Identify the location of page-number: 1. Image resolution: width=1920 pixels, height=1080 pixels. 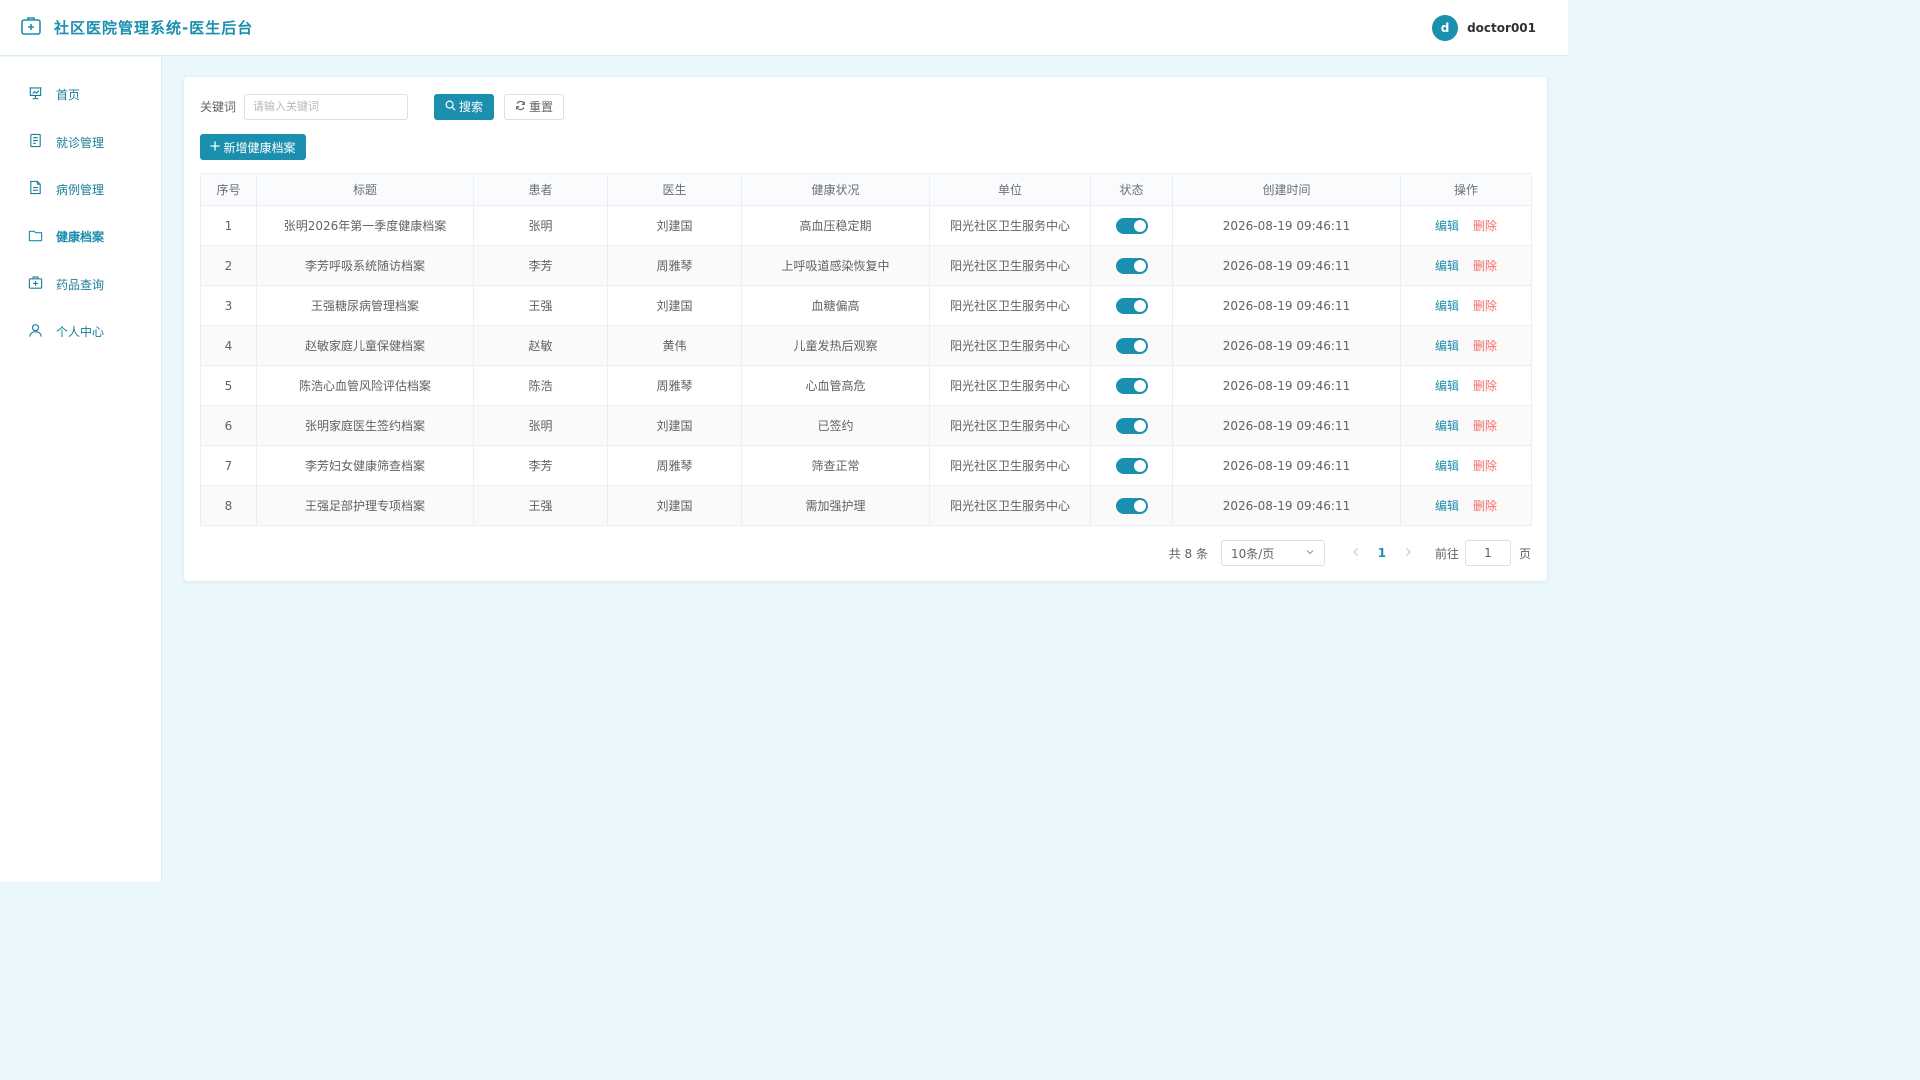
(1382, 553).